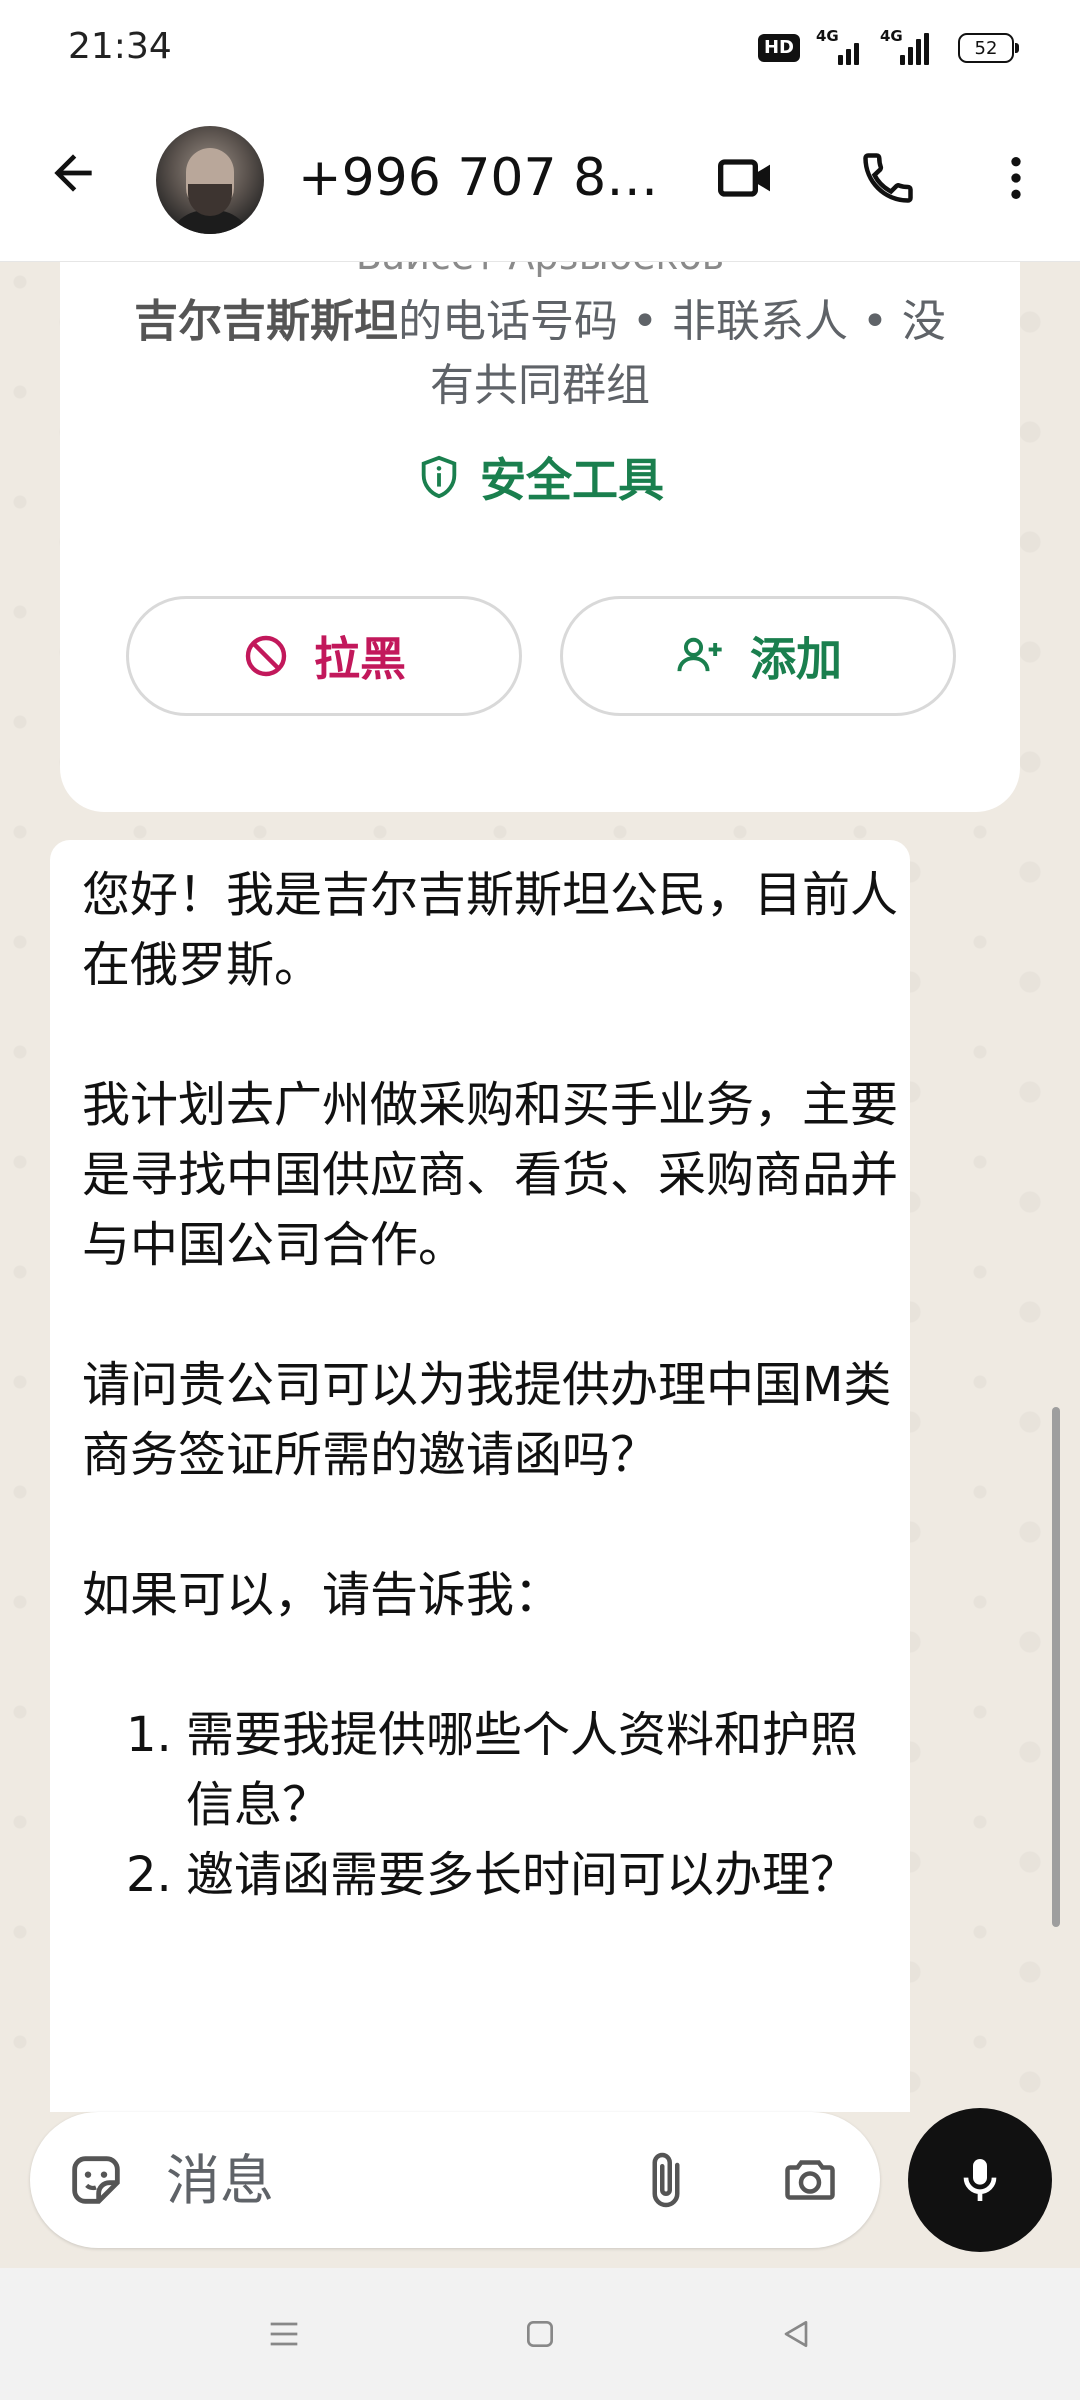 The width and height of the screenshot is (1080, 2400). What do you see at coordinates (699, 654) in the screenshot?
I see `add-person-icon` at bounding box center [699, 654].